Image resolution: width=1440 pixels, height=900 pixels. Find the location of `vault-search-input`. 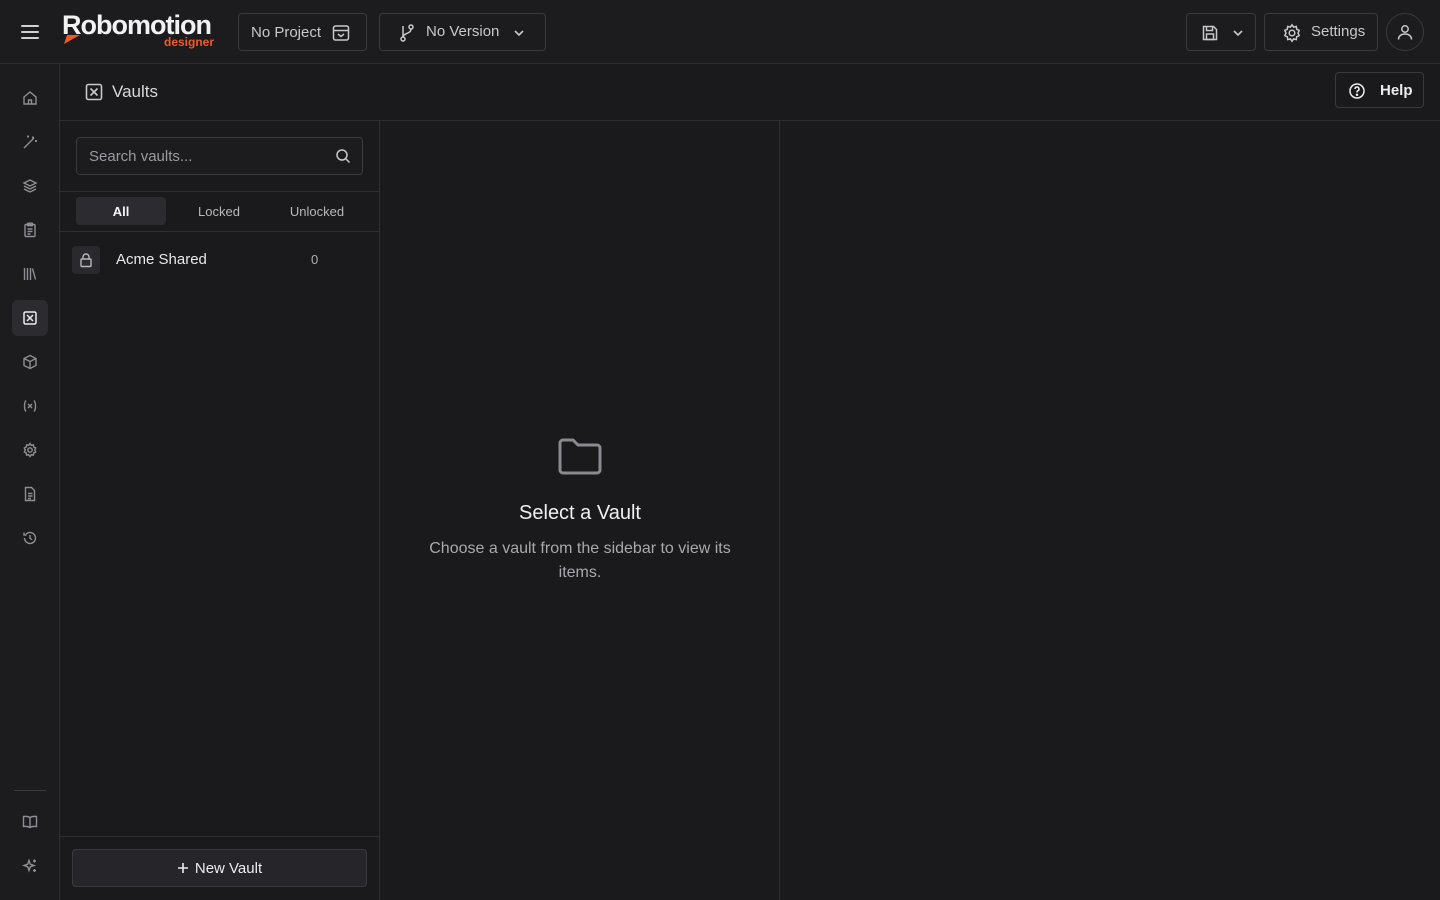

vault-search-input is located at coordinates (202, 156).